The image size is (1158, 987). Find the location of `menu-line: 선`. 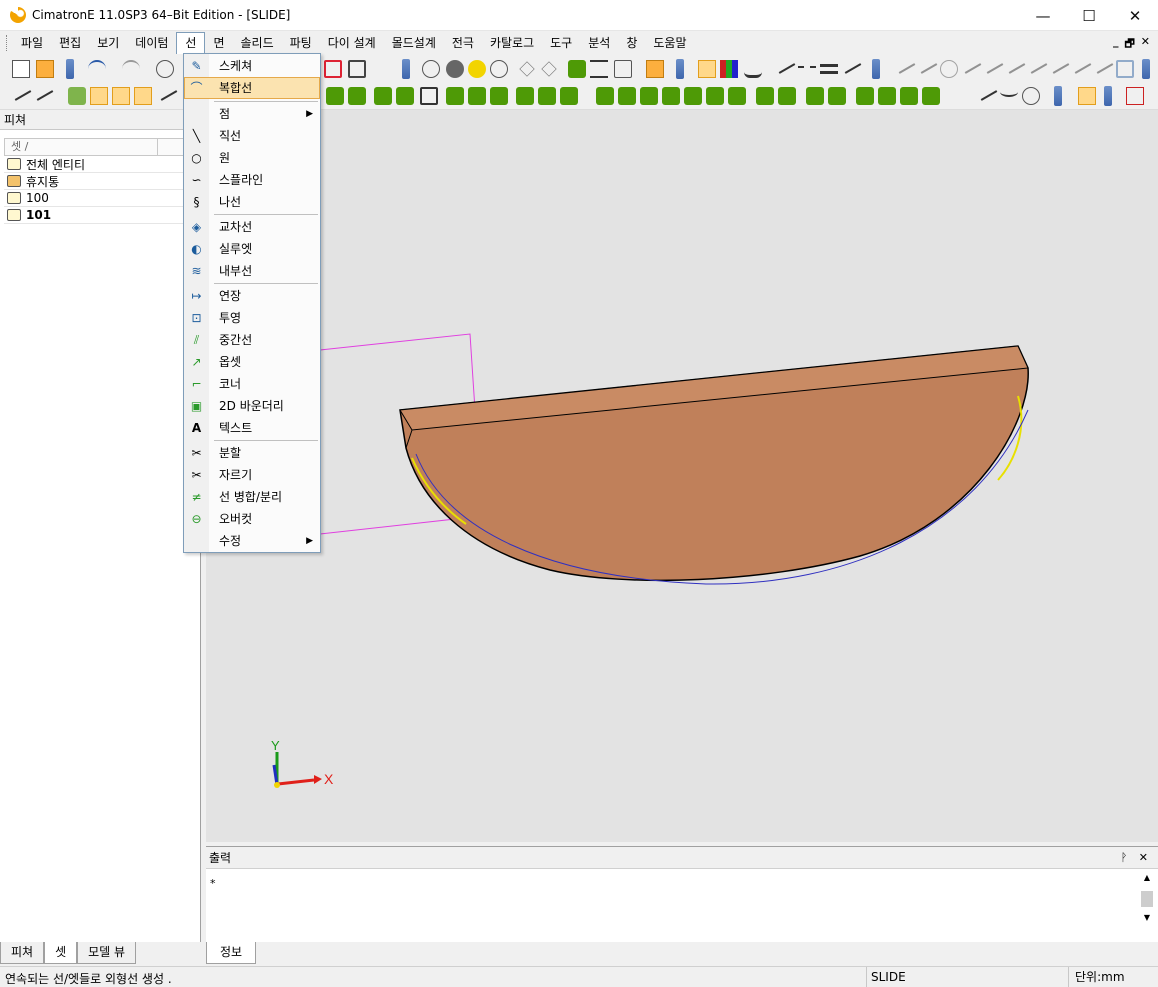

menu-line: 선 is located at coordinates (191, 43).